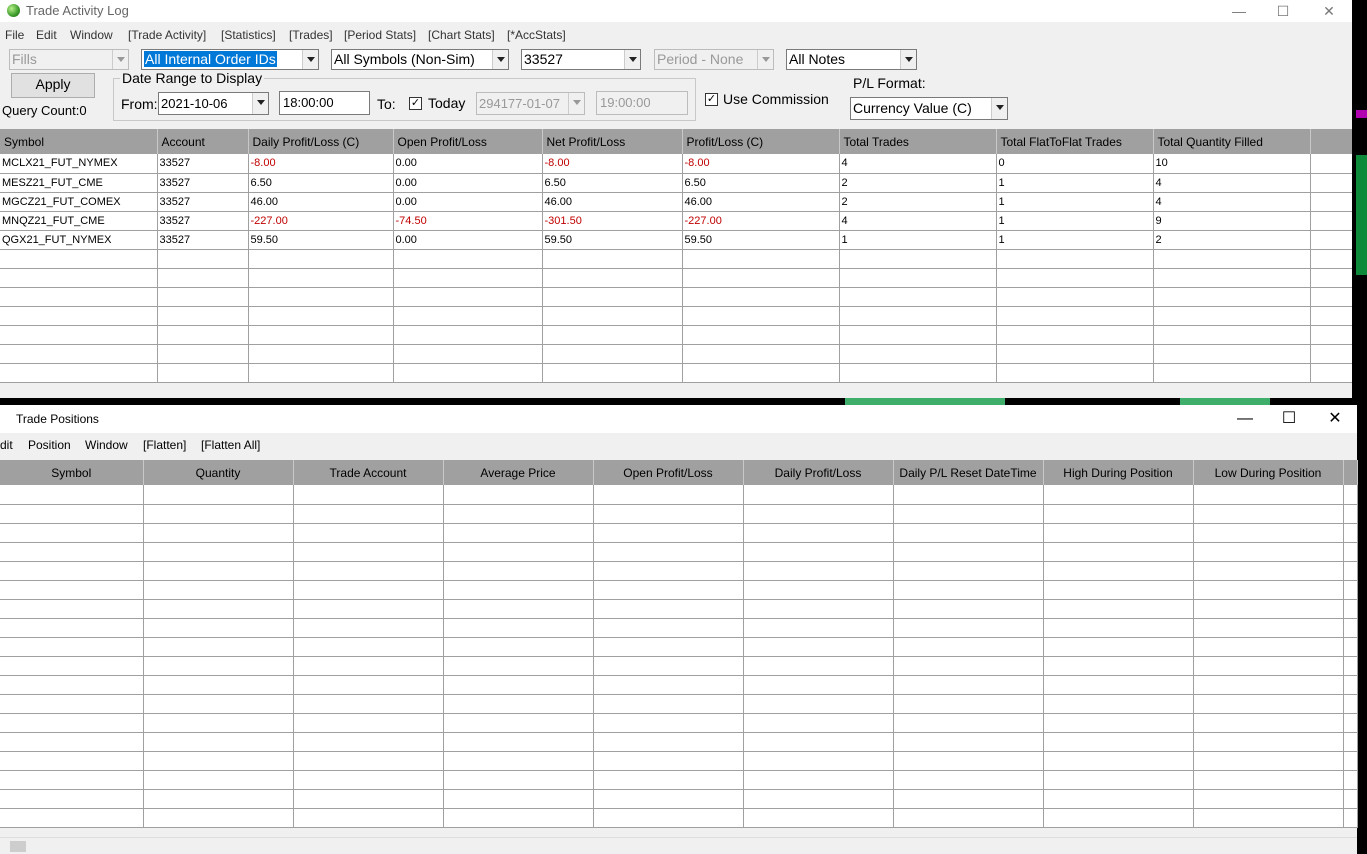  Describe the element at coordinates (711, 99) in the screenshot. I see `use-commission-checkbox: ✓` at that location.